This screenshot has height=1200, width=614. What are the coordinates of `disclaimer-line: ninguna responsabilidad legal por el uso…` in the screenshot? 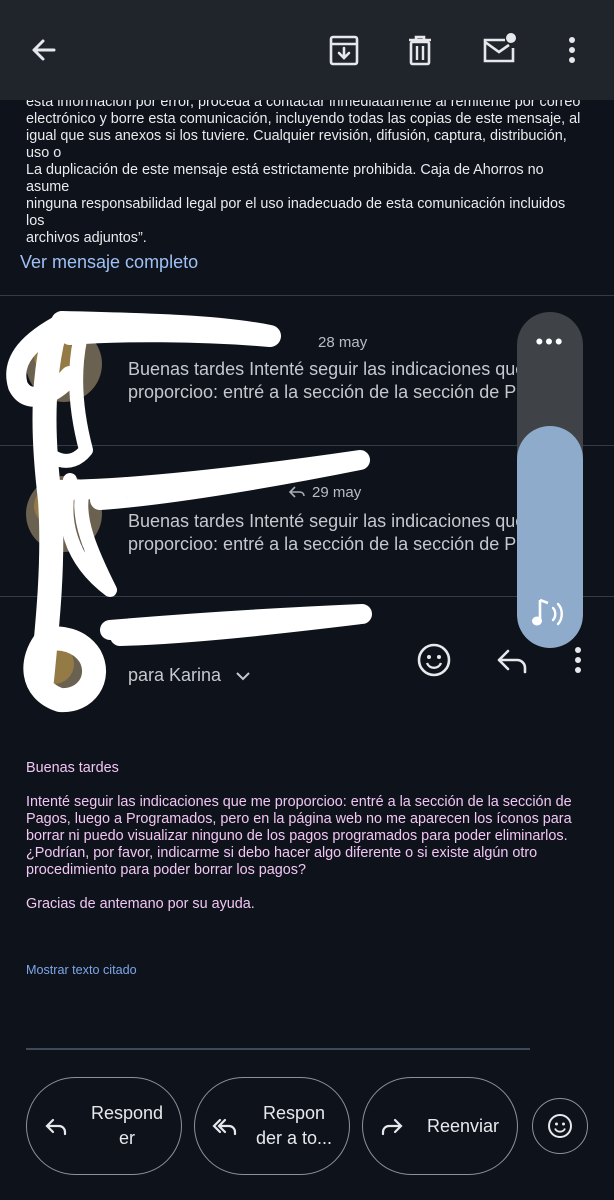 It's located at (296, 212).